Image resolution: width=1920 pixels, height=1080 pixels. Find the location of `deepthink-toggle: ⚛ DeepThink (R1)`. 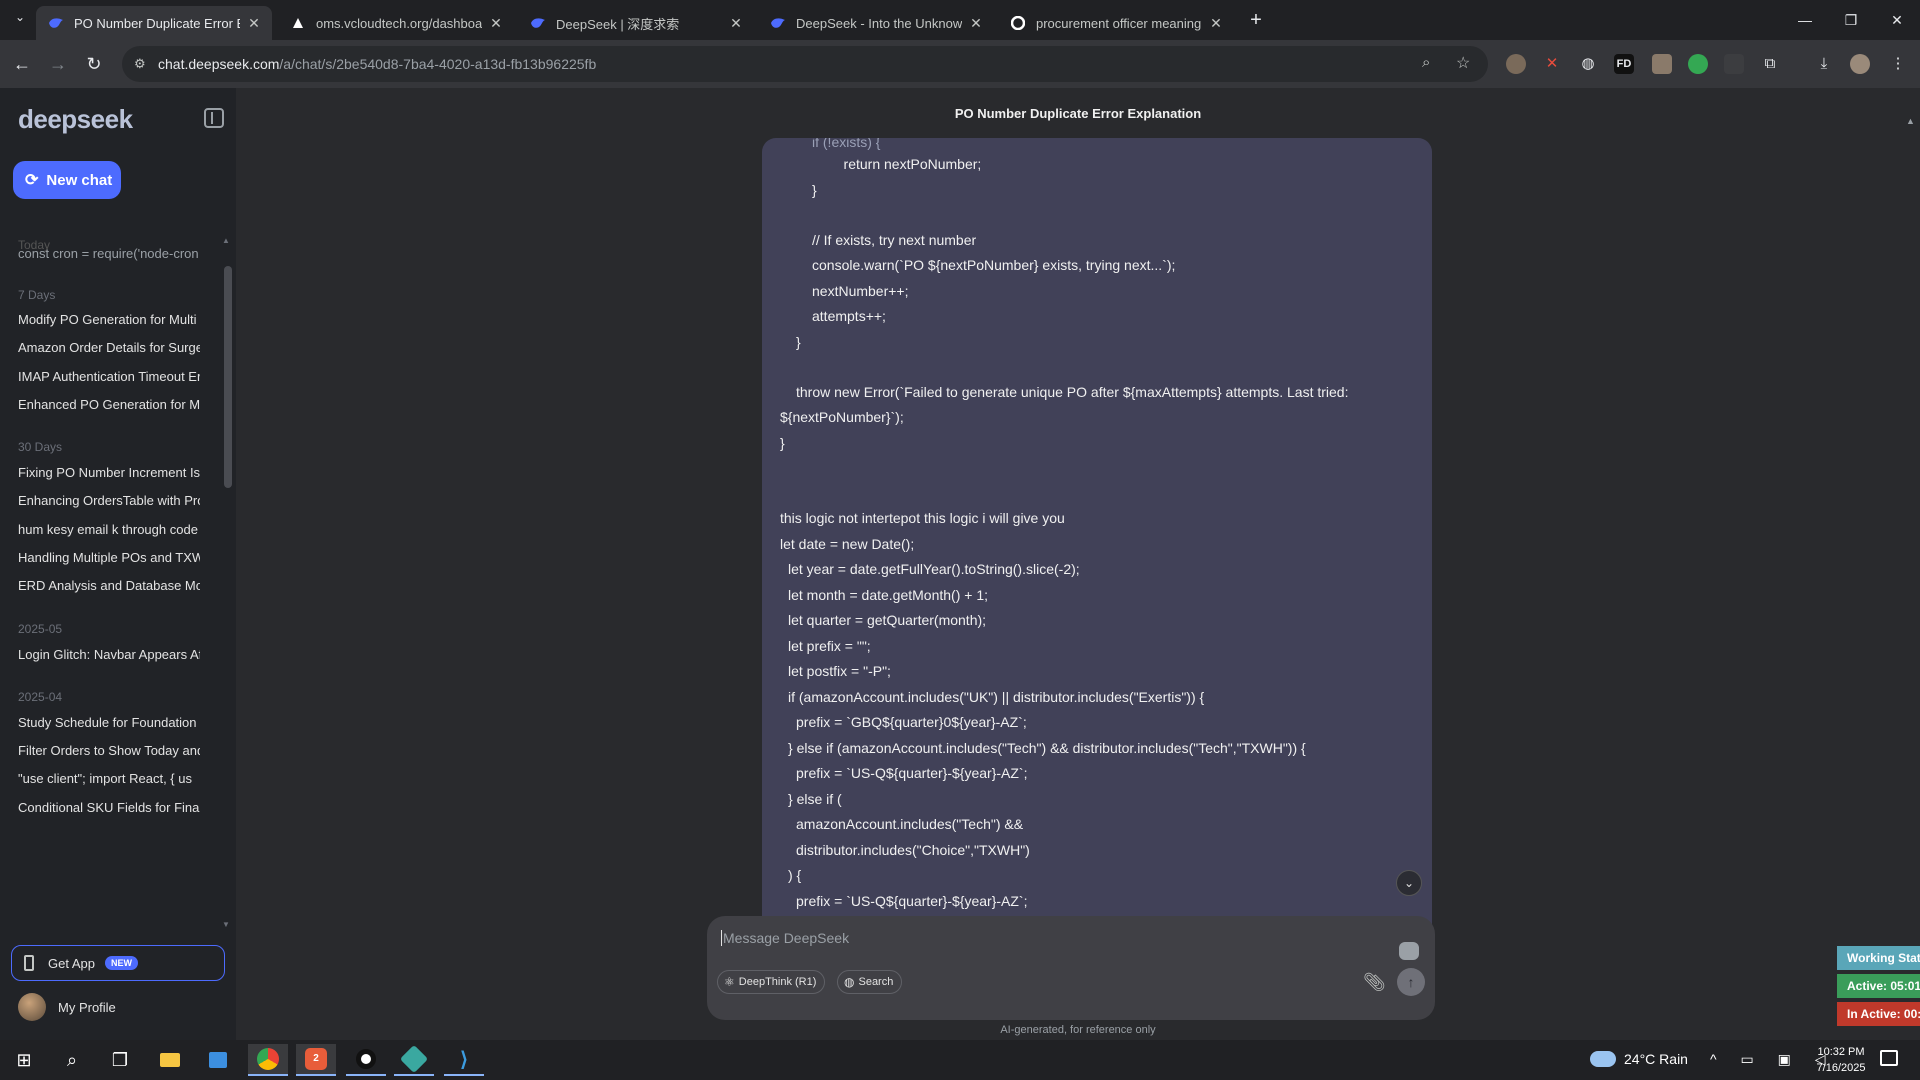

deepthink-toggle: ⚛ DeepThink (R1) is located at coordinates (771, 982).